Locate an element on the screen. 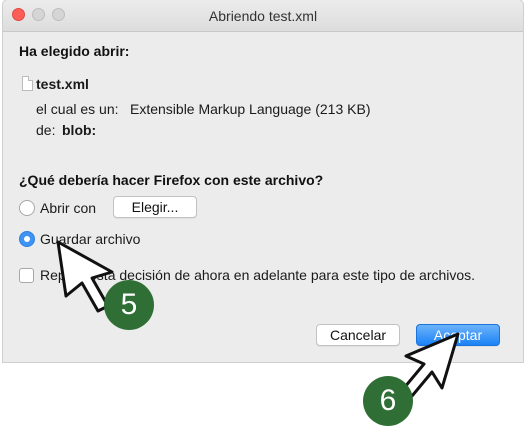  step-6-badge: 6 is located at coordinates (388, 401).